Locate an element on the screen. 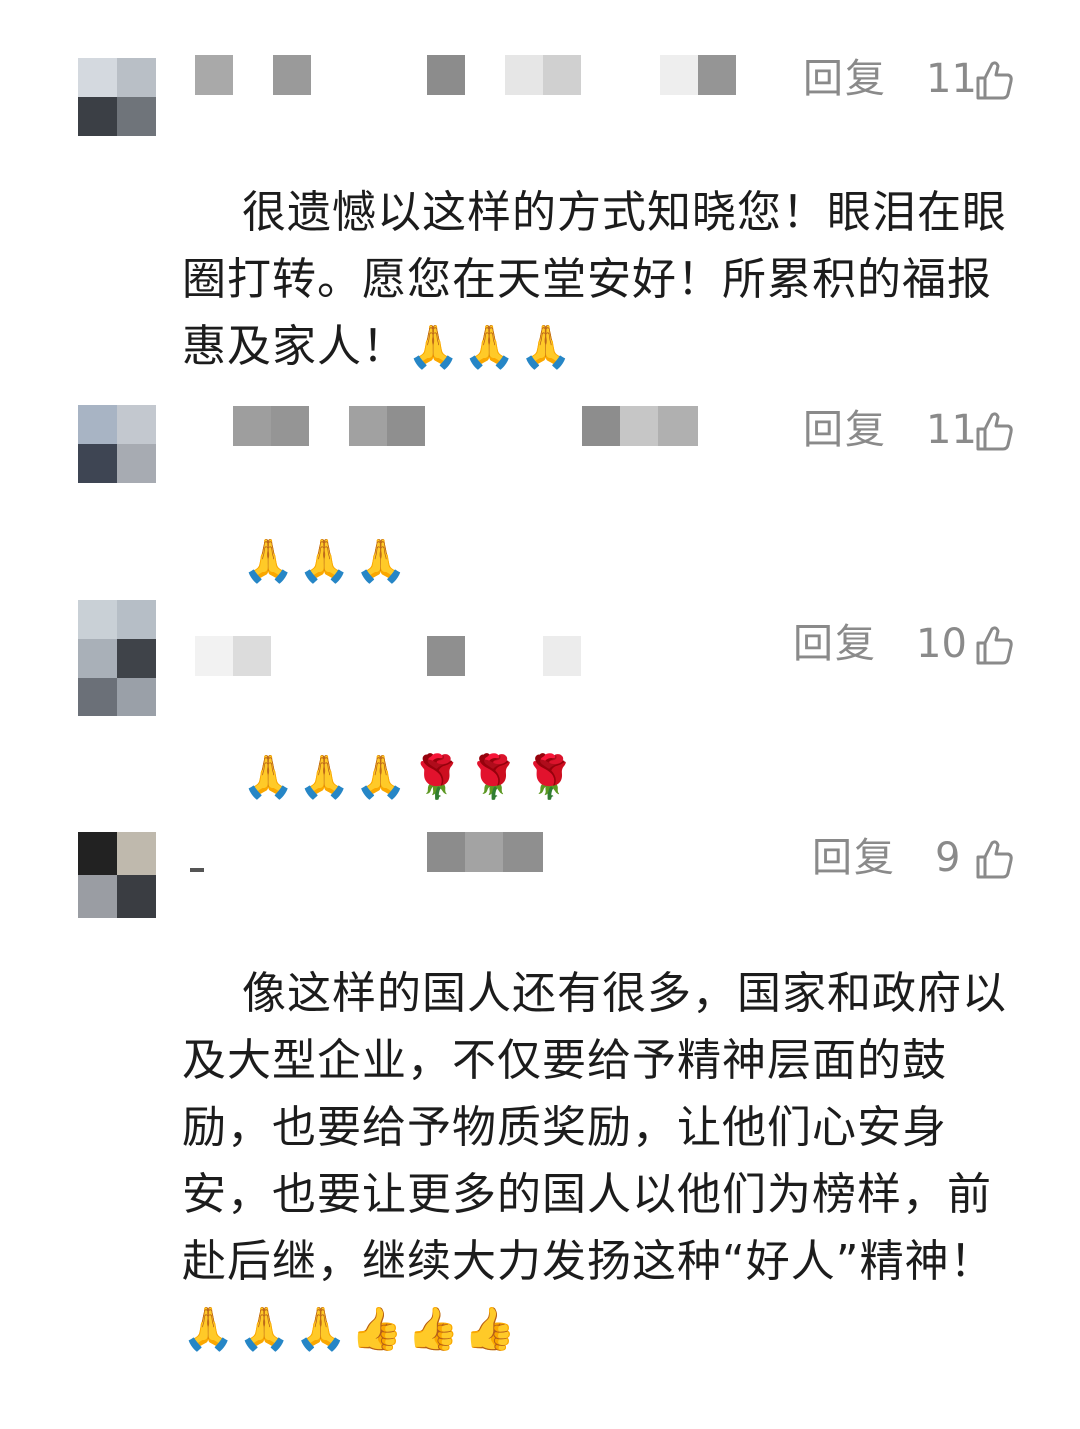 The image size is (1080, 1429). like-count: 10 is located at coordinates (941, 644).